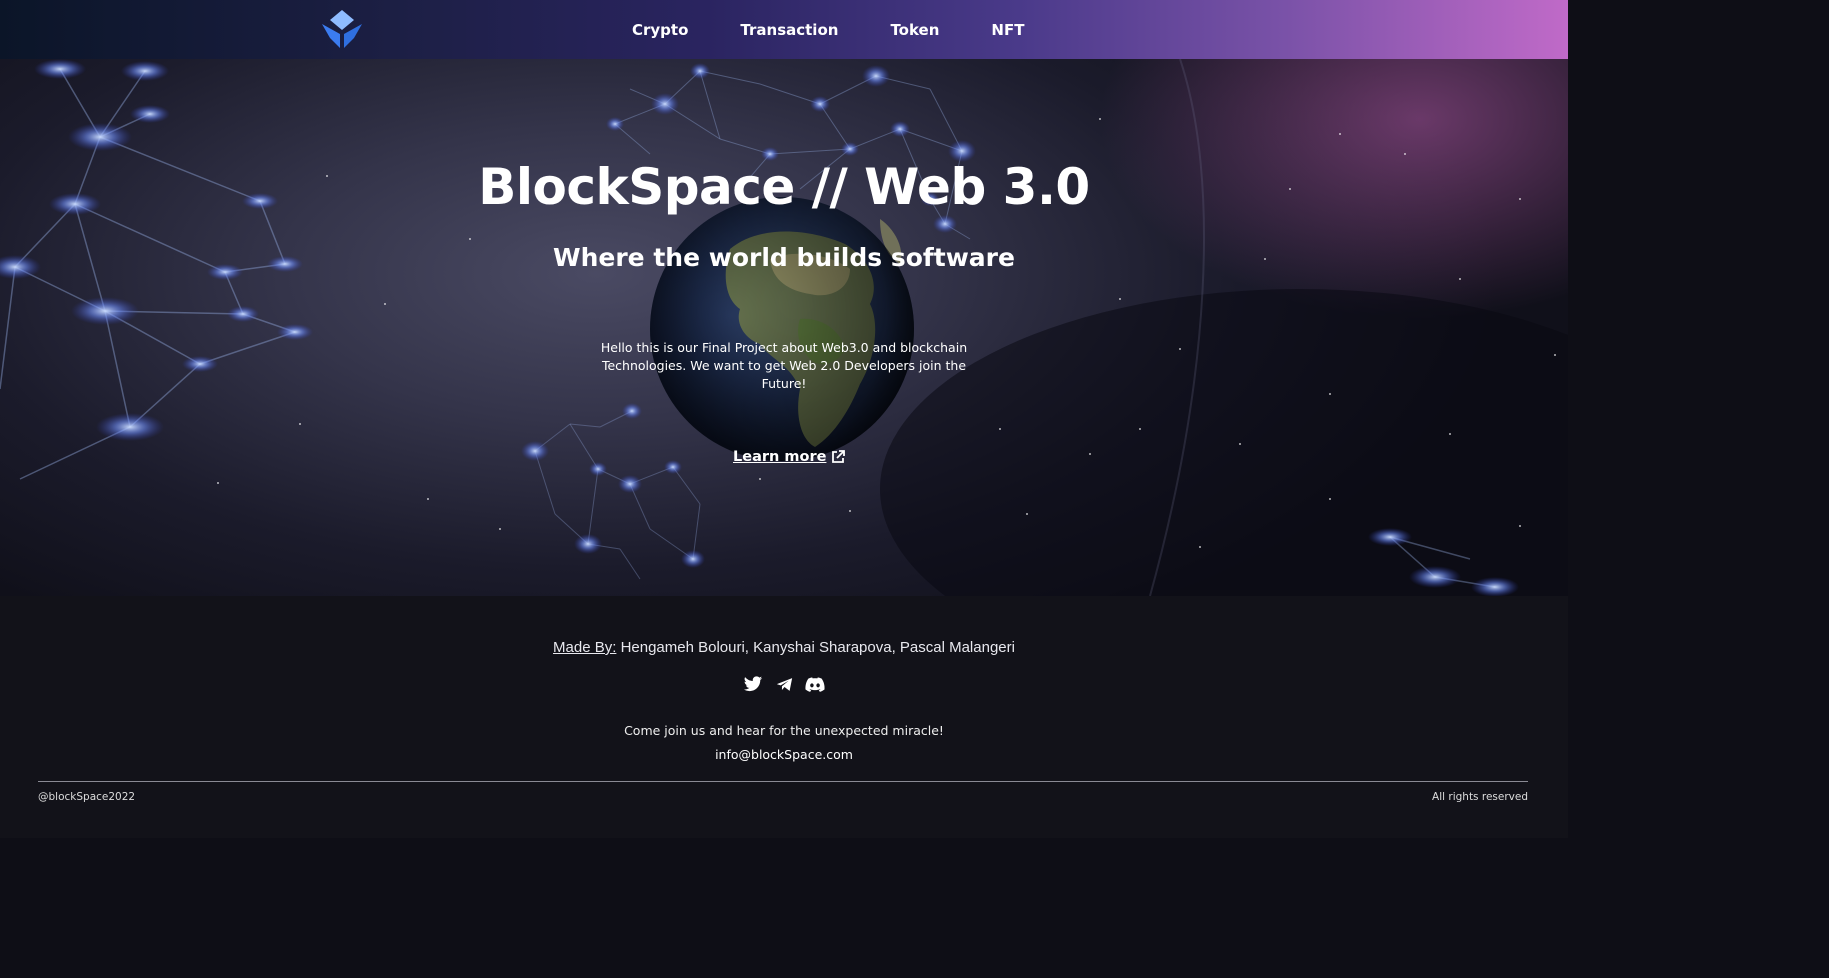  I want to click on nav-link-nft: NFT, so click(1007, 30).